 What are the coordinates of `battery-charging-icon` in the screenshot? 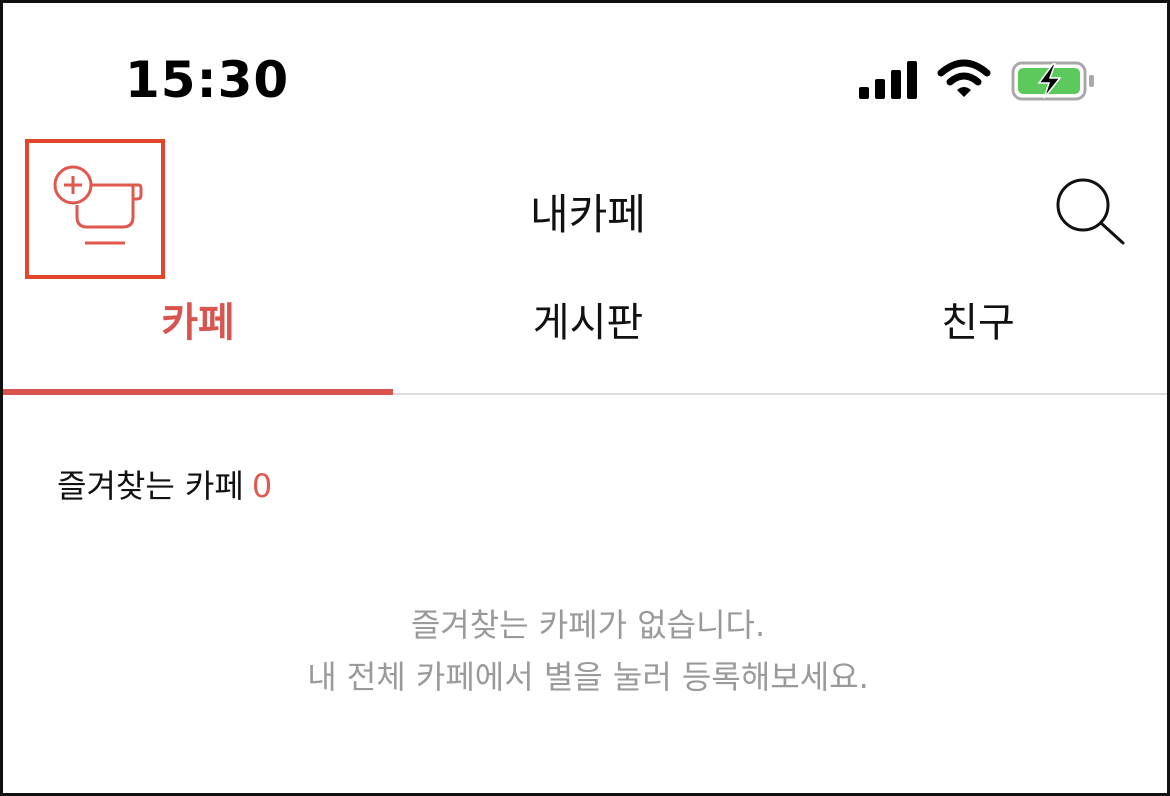 It's located at (1052, 81).